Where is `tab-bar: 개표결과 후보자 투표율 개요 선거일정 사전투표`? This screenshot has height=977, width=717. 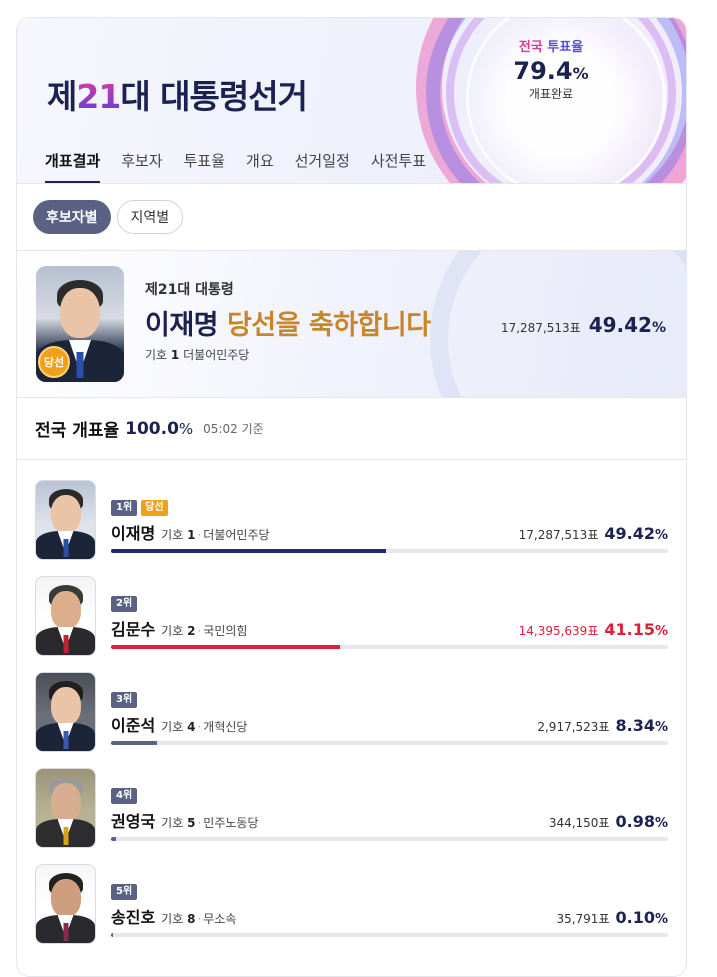
tab-bar: 개표결과 후보자 투표율 개요 선거일정 사전투표 is located at coordinates (246, 166).